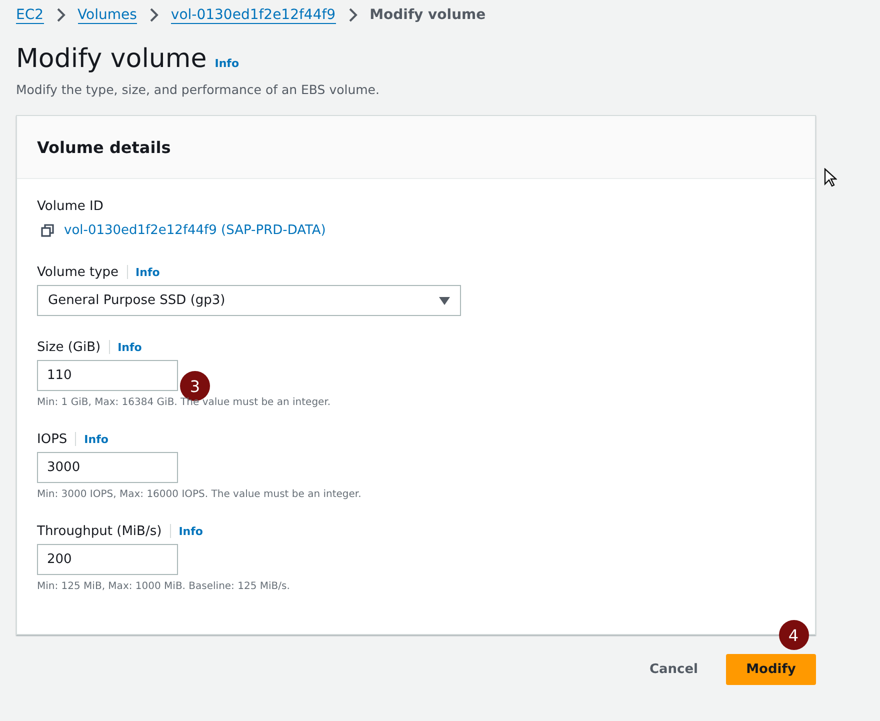 This screenshot has width=880, height=721. What do you see at coordinates (107, 559) in the screenshot?
I see `input-field: 200` at bounding box center [107, 559].